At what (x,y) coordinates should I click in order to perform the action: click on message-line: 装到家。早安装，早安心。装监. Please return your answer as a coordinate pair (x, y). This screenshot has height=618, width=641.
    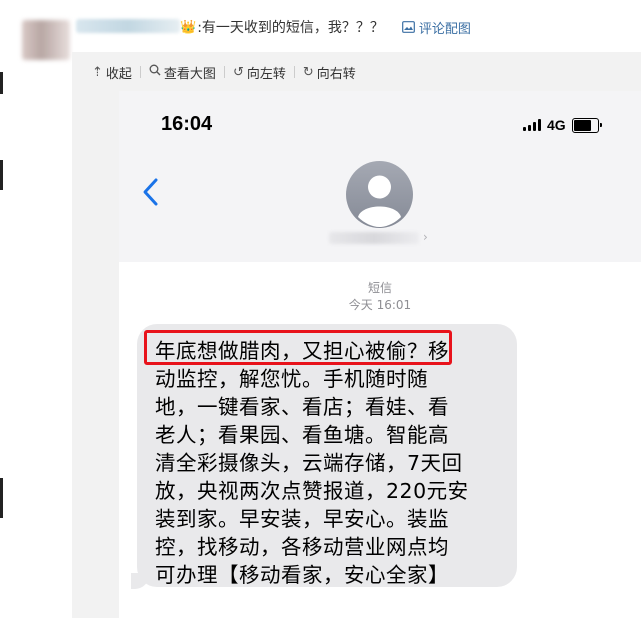
    Looking at the image, I should click on (302, 519).